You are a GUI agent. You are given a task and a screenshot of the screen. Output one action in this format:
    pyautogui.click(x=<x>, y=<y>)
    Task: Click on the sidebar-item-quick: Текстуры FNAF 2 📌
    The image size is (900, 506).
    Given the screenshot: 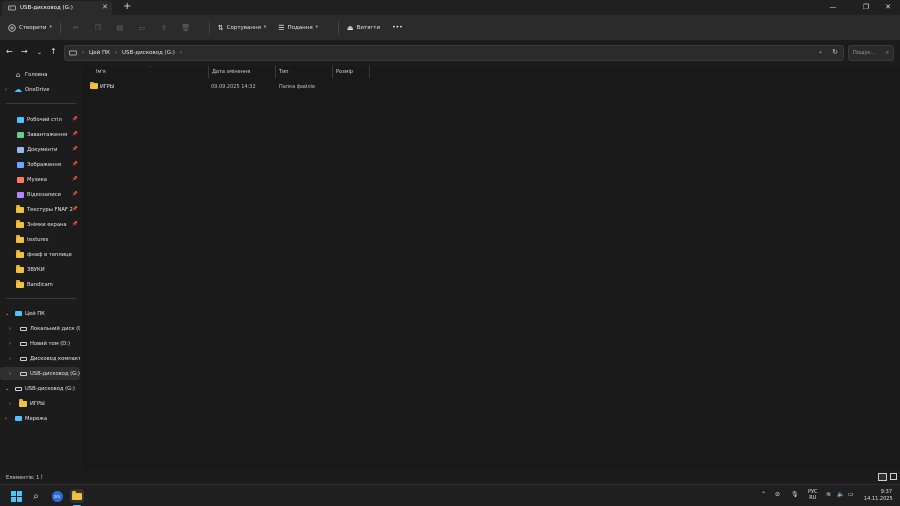 What is the action you would take?
    pyautogui.click(x=40, y=209)
    